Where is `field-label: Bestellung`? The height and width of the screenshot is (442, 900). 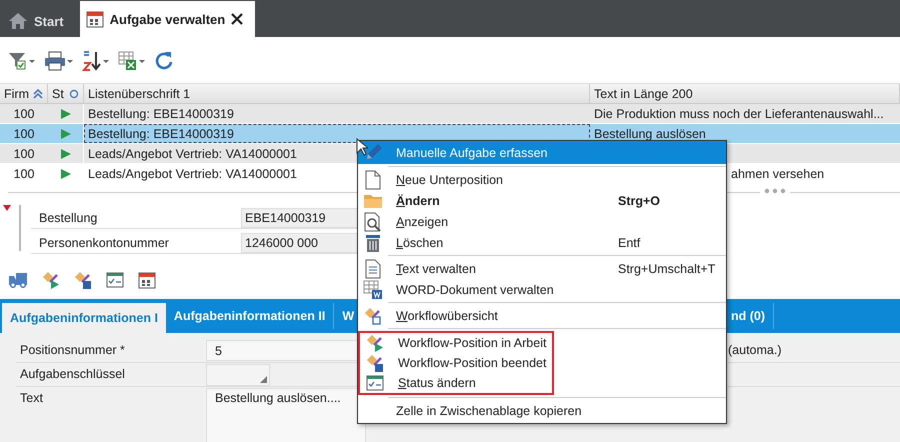 field-label: Bestellung is located at coordinates (68, 217).